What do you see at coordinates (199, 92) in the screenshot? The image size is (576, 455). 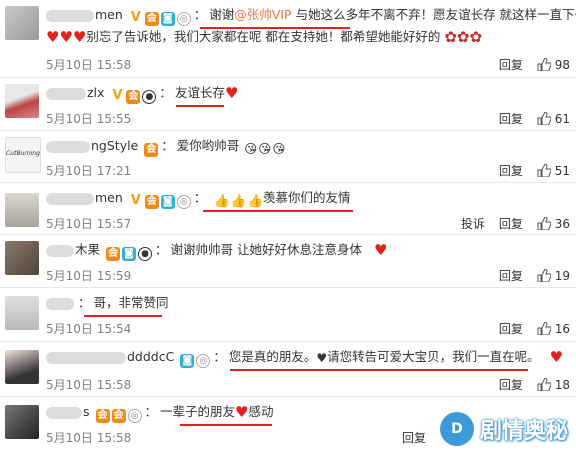 I see `comment-text: 友谊长存` at bounding box center [199, 92].